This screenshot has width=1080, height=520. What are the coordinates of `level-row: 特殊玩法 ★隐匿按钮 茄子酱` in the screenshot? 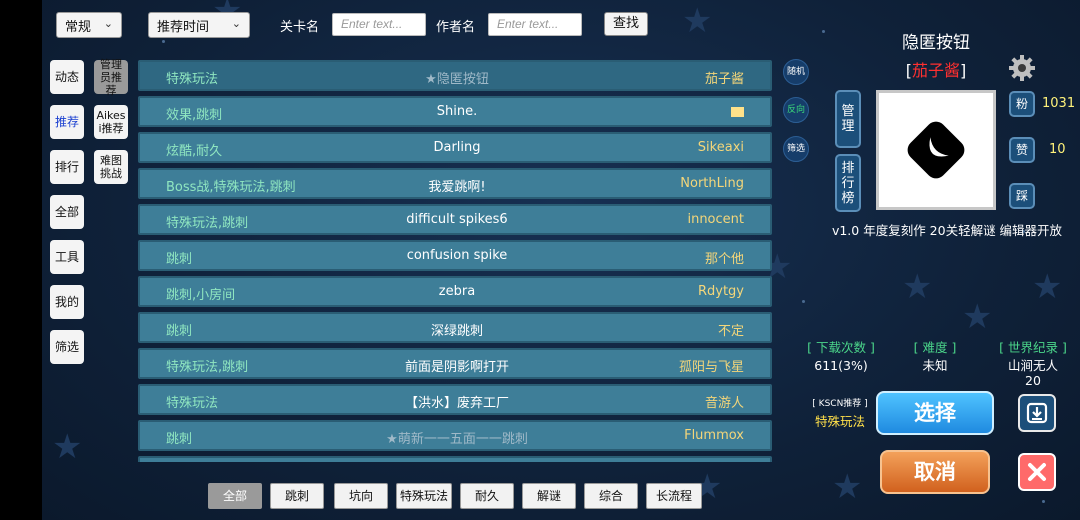 It's located at (455, 75).